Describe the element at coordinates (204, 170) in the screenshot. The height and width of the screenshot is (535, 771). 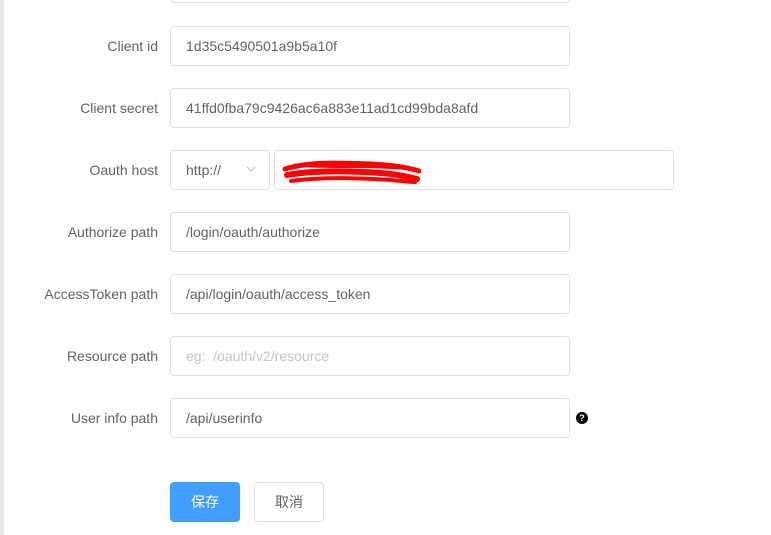
I see `protocol-select-value: http://` at that location.